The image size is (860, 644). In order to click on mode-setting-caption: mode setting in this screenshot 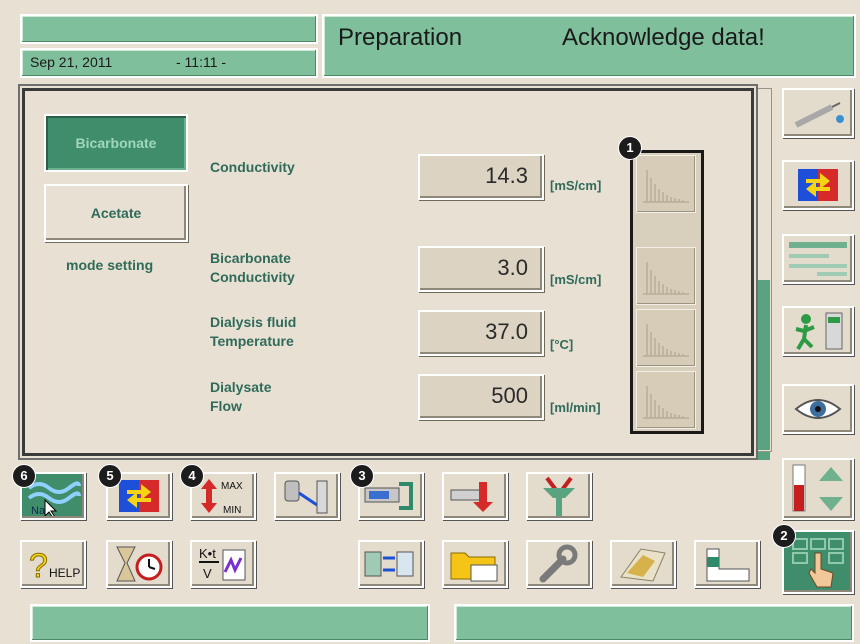, I will do `click(110, 265)`.